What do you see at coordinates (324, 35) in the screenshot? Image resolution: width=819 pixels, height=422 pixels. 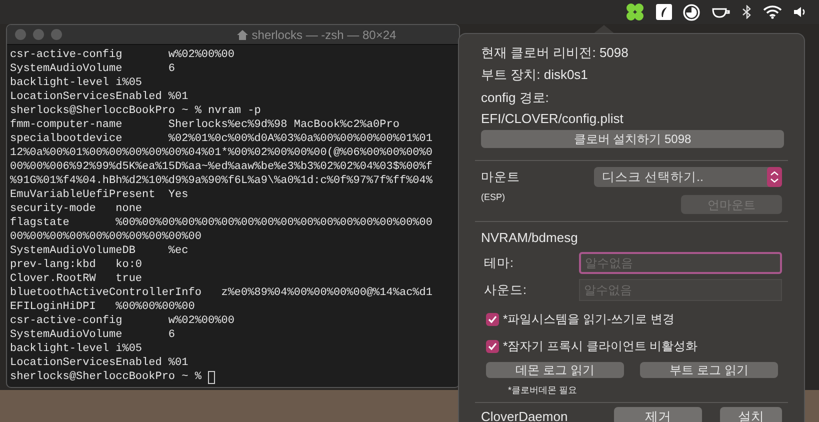 I see `window-title: sherlocks — -zsh — 80×24` at bounding box center [324, 35].